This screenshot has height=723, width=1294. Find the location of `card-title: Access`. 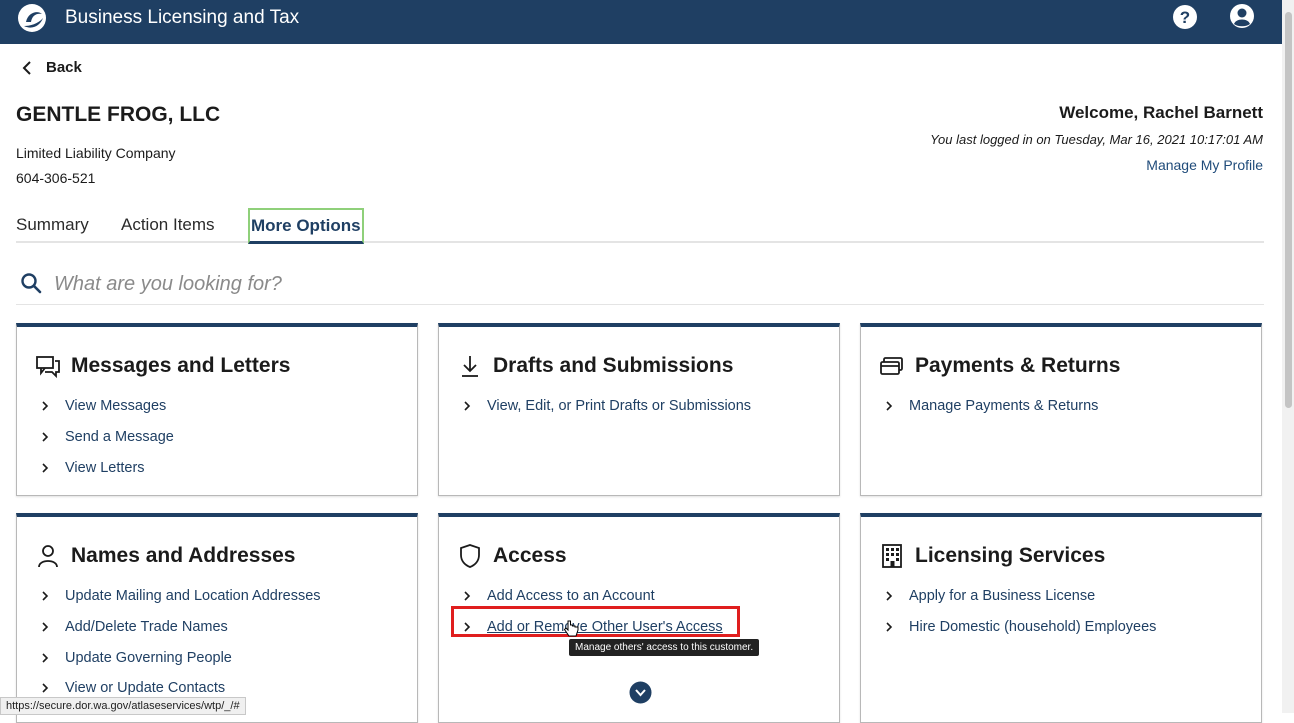

card-title: Access is located at coordinates (530, 555).